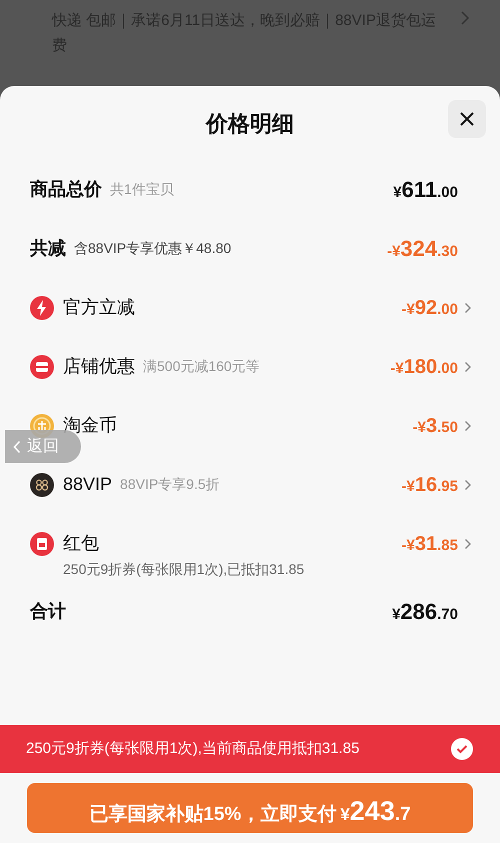 The width and height of the screenshot is (500, 843). What do you see at coordinates (66, 189) in the screenshot?
I see `row-label: 商品总价` at bounding box center [66, 189].